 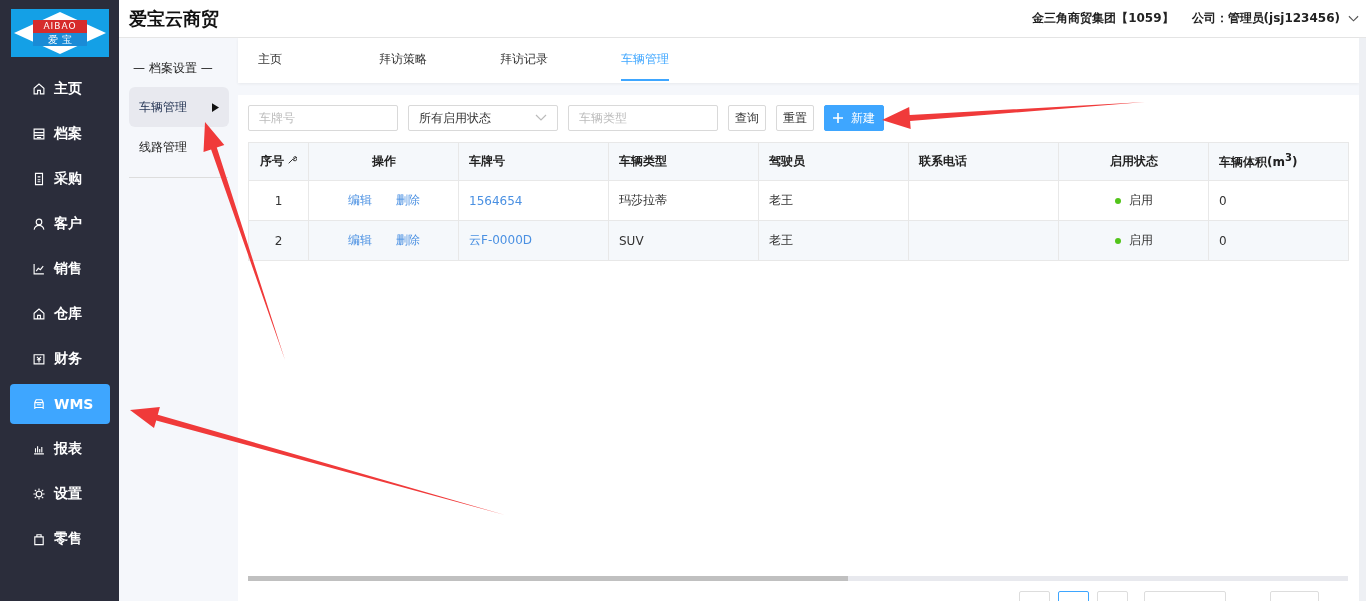 I want to click on nav-item: 零售, so click(x=60, y=539).